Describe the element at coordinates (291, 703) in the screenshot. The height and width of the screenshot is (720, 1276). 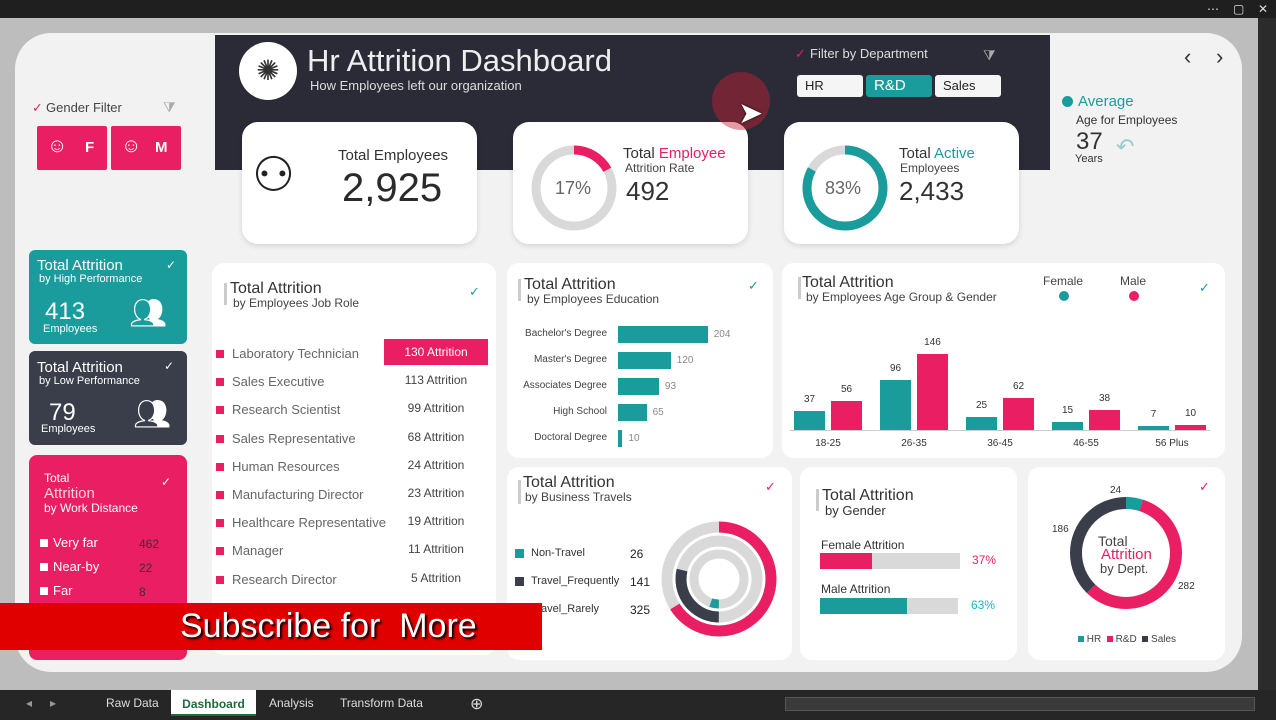
I see `tab-analysis: Analysis` at that location.